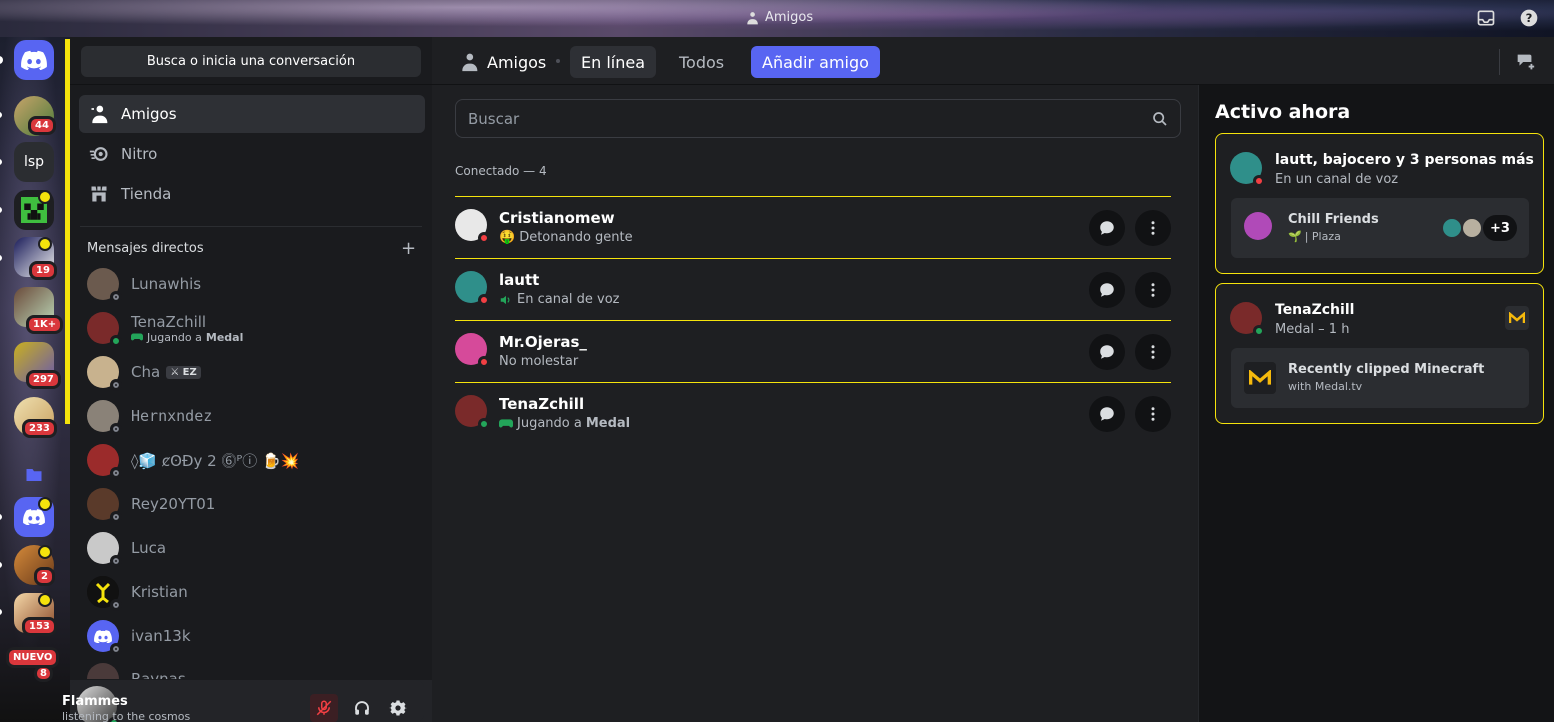  I want to click on user-name: Flammes, so click(95, 701).